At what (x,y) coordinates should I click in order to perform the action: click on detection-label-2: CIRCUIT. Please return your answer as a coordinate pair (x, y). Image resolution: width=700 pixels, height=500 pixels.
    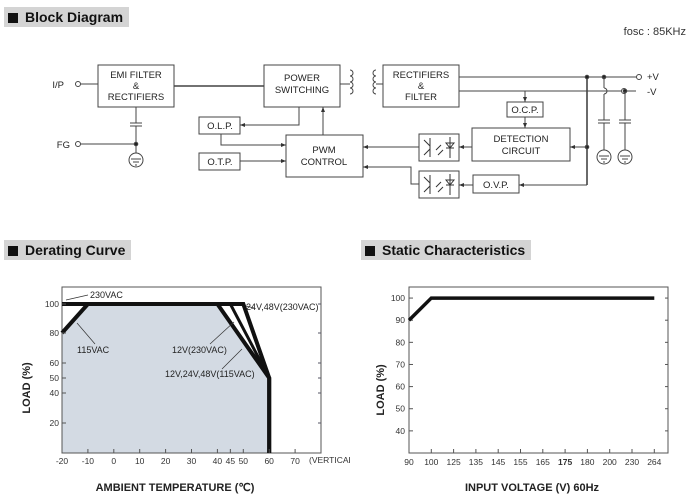
    Looking at the image, I should click on (521, 151).